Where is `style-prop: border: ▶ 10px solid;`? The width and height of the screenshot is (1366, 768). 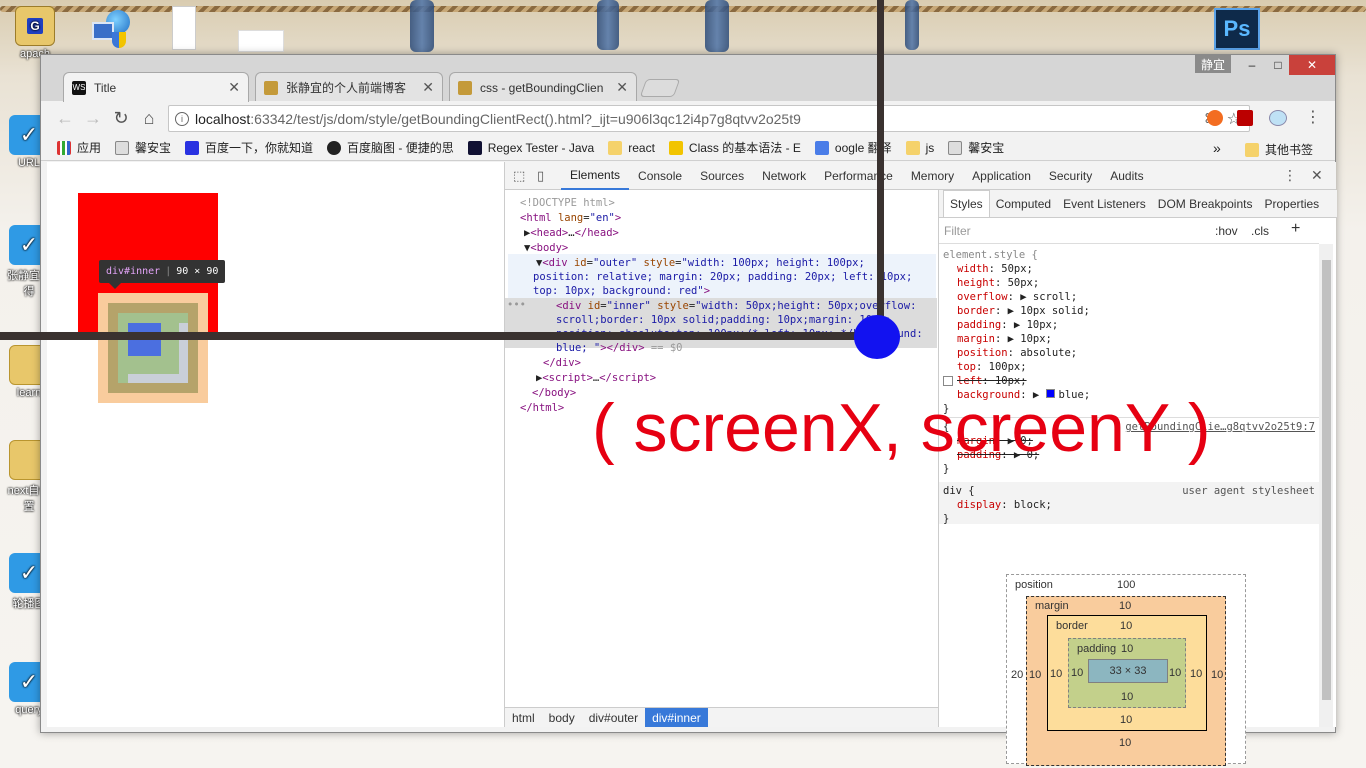 style-prop: border: ▶ 10px solid; is located at coordinates (1129, 311).